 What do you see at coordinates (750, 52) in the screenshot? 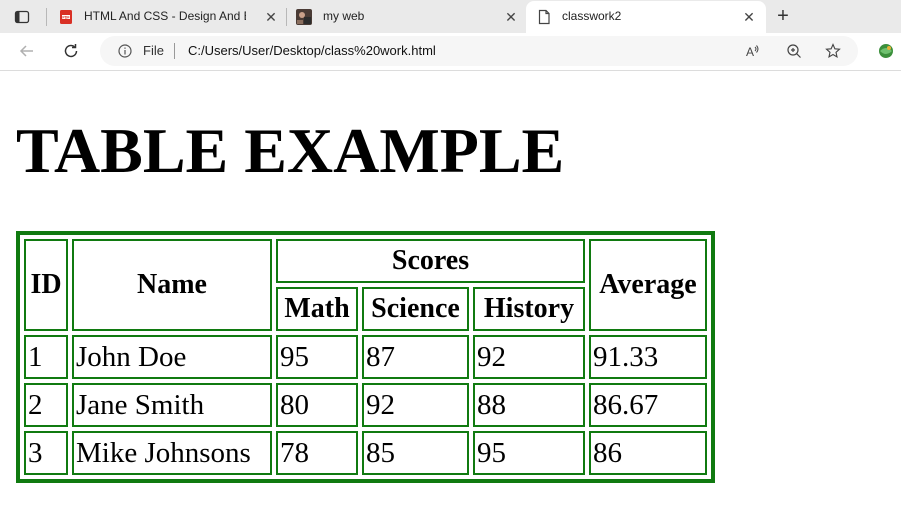
I see `svg-text: A` at bounding box center [750, 52].